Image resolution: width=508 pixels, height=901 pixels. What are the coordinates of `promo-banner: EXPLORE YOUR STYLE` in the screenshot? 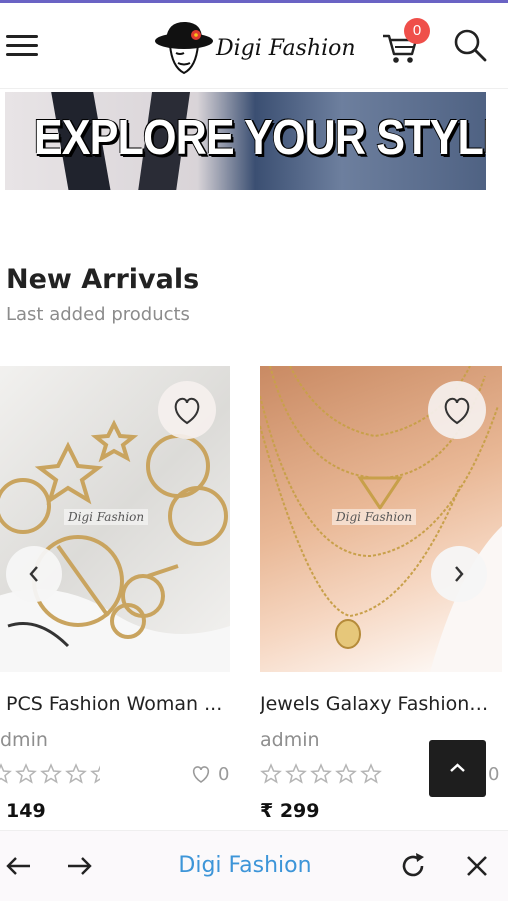 It's located at (245, 141).